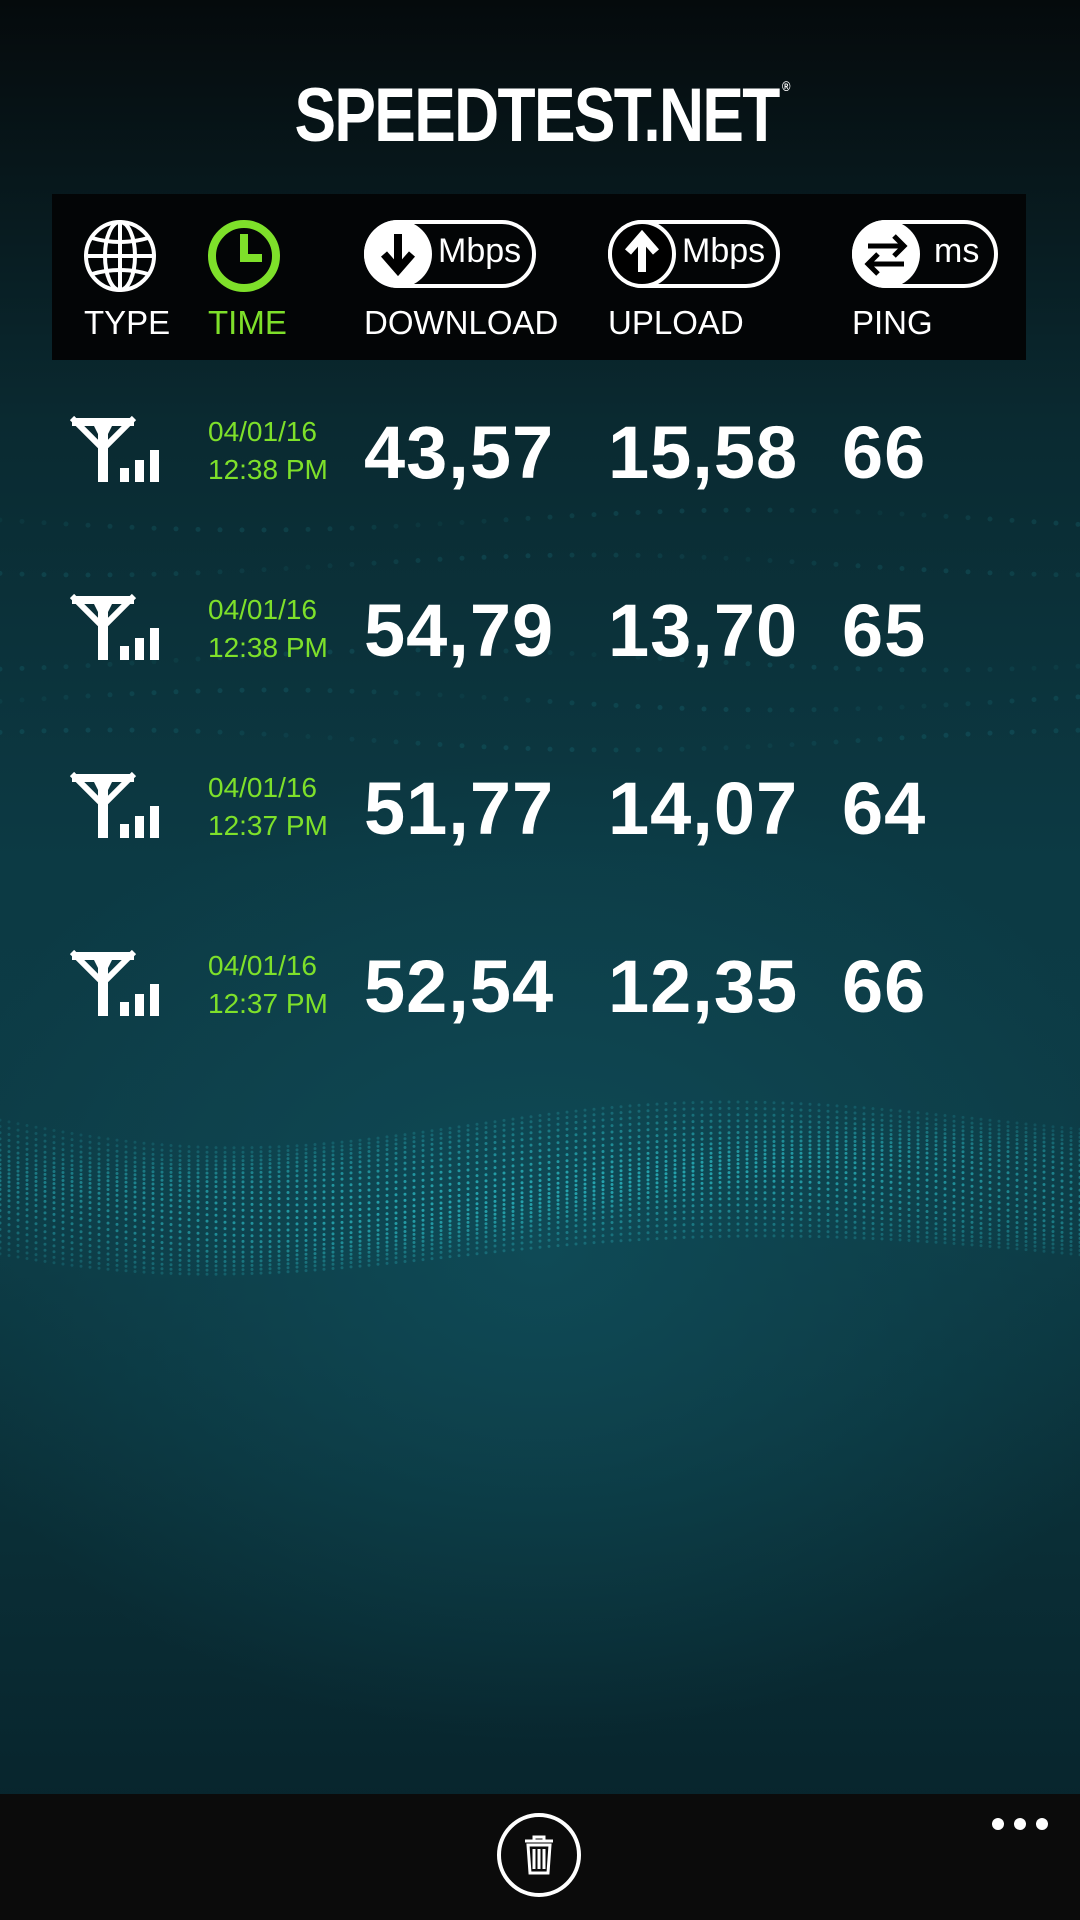 The height and width of the screenshot is (1920, 1080). I want to click on header-label-ping: PING, so click(892, 322).